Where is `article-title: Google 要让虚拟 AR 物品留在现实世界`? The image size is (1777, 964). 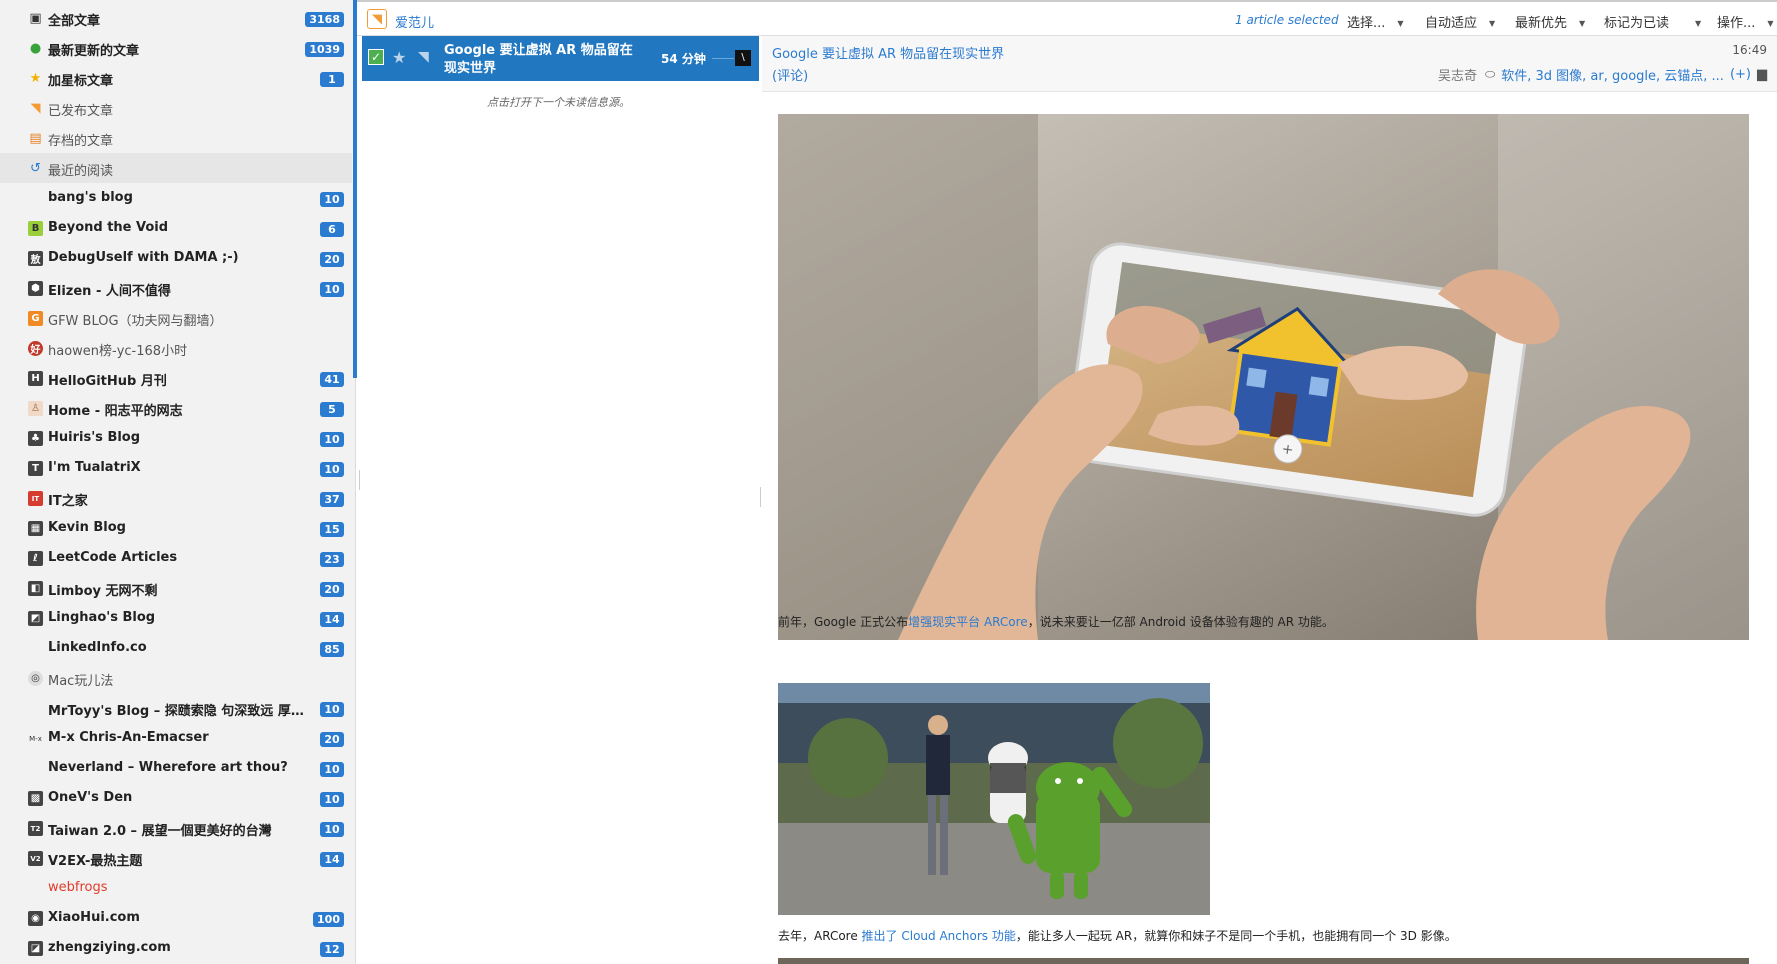
article-title: Google 要让虚拟 AR 物品留在现实世界 is located at coordinates (888, 52).